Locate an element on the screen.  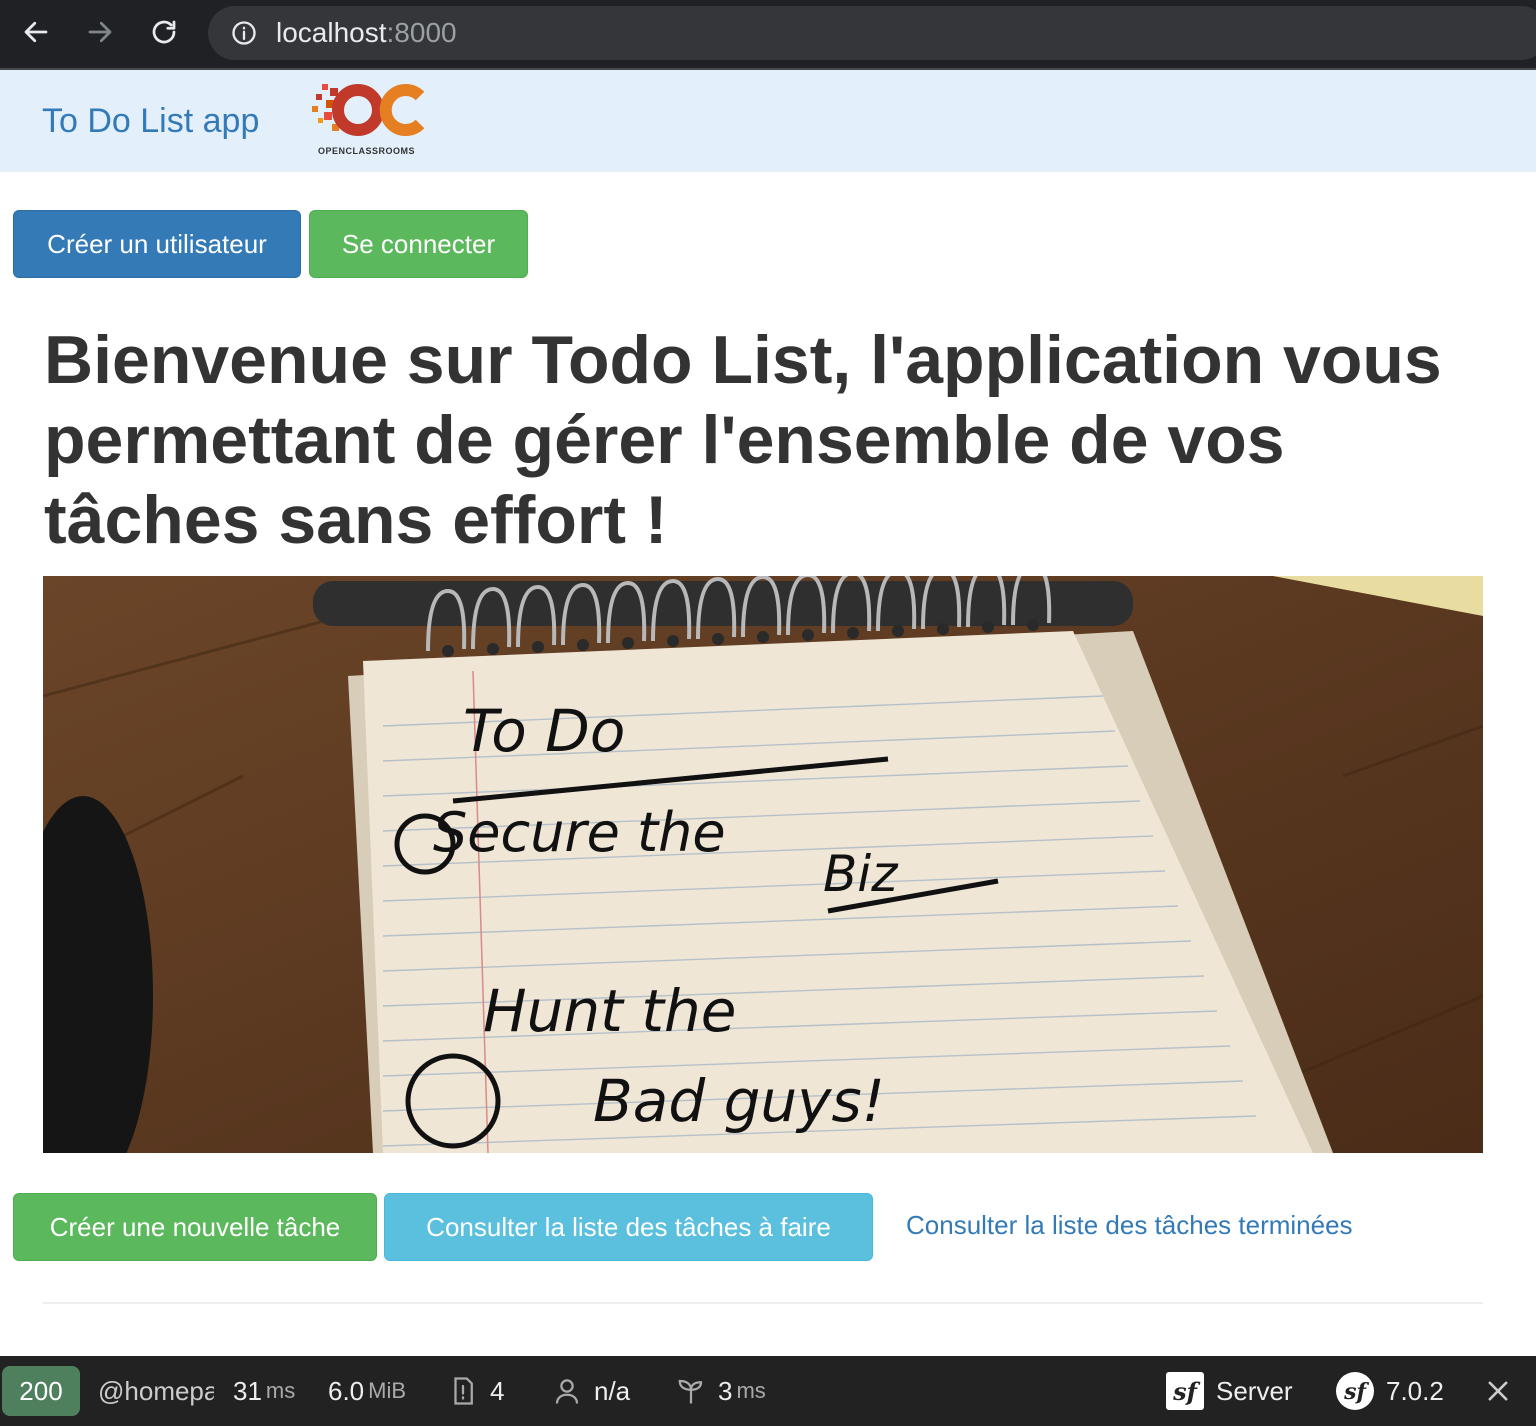
user-value: n/a is located at coordinates (612, 1390).